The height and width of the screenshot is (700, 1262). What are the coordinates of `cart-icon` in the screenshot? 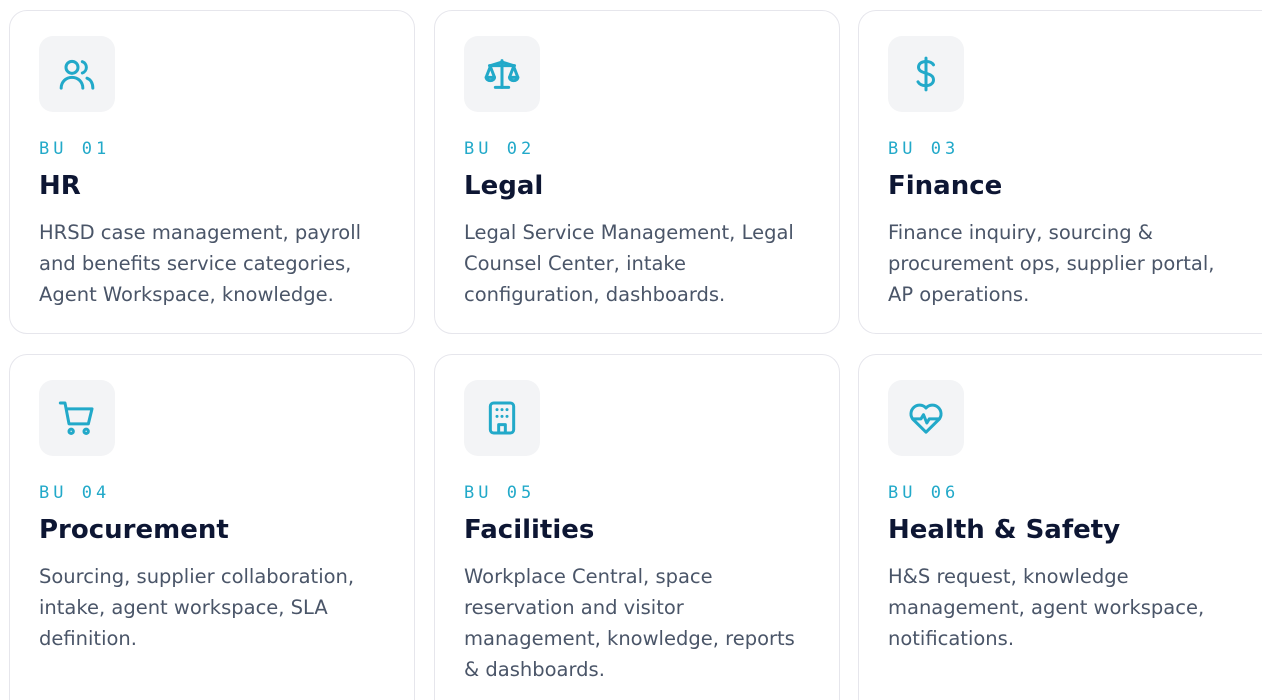 It's located at (77, 418).